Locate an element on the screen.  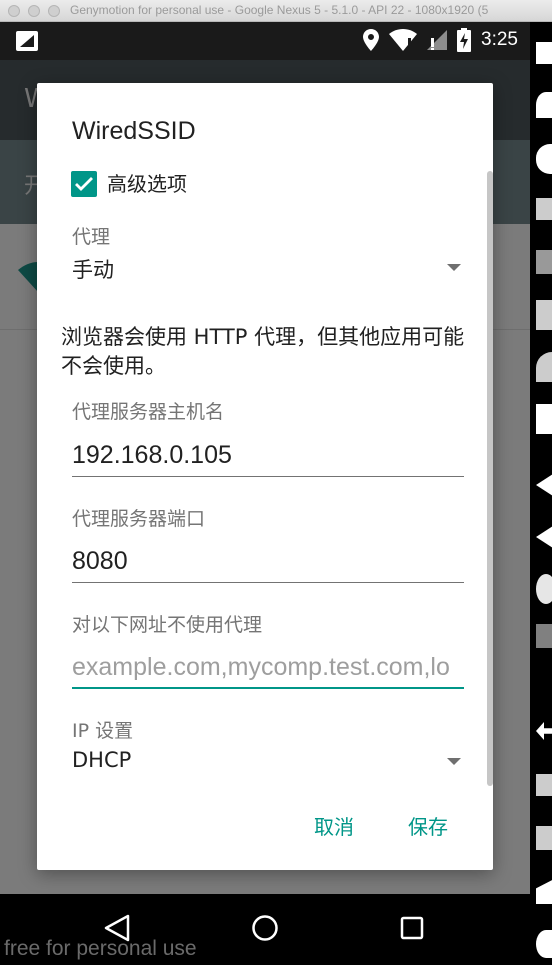
port-field is located at coordinates (268, 562).